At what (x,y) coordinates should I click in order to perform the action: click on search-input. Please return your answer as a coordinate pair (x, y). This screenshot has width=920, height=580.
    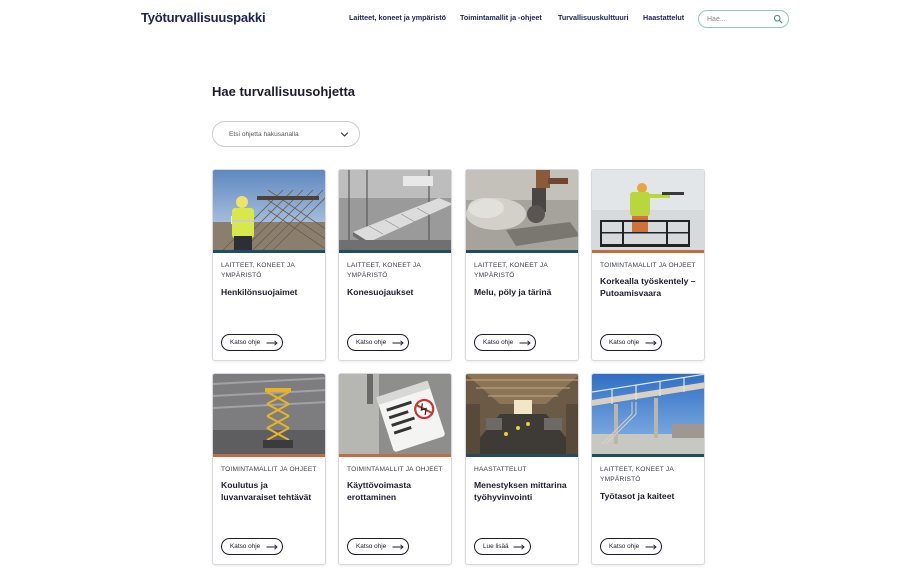
    Looking at the image, I should click on (739, 19).